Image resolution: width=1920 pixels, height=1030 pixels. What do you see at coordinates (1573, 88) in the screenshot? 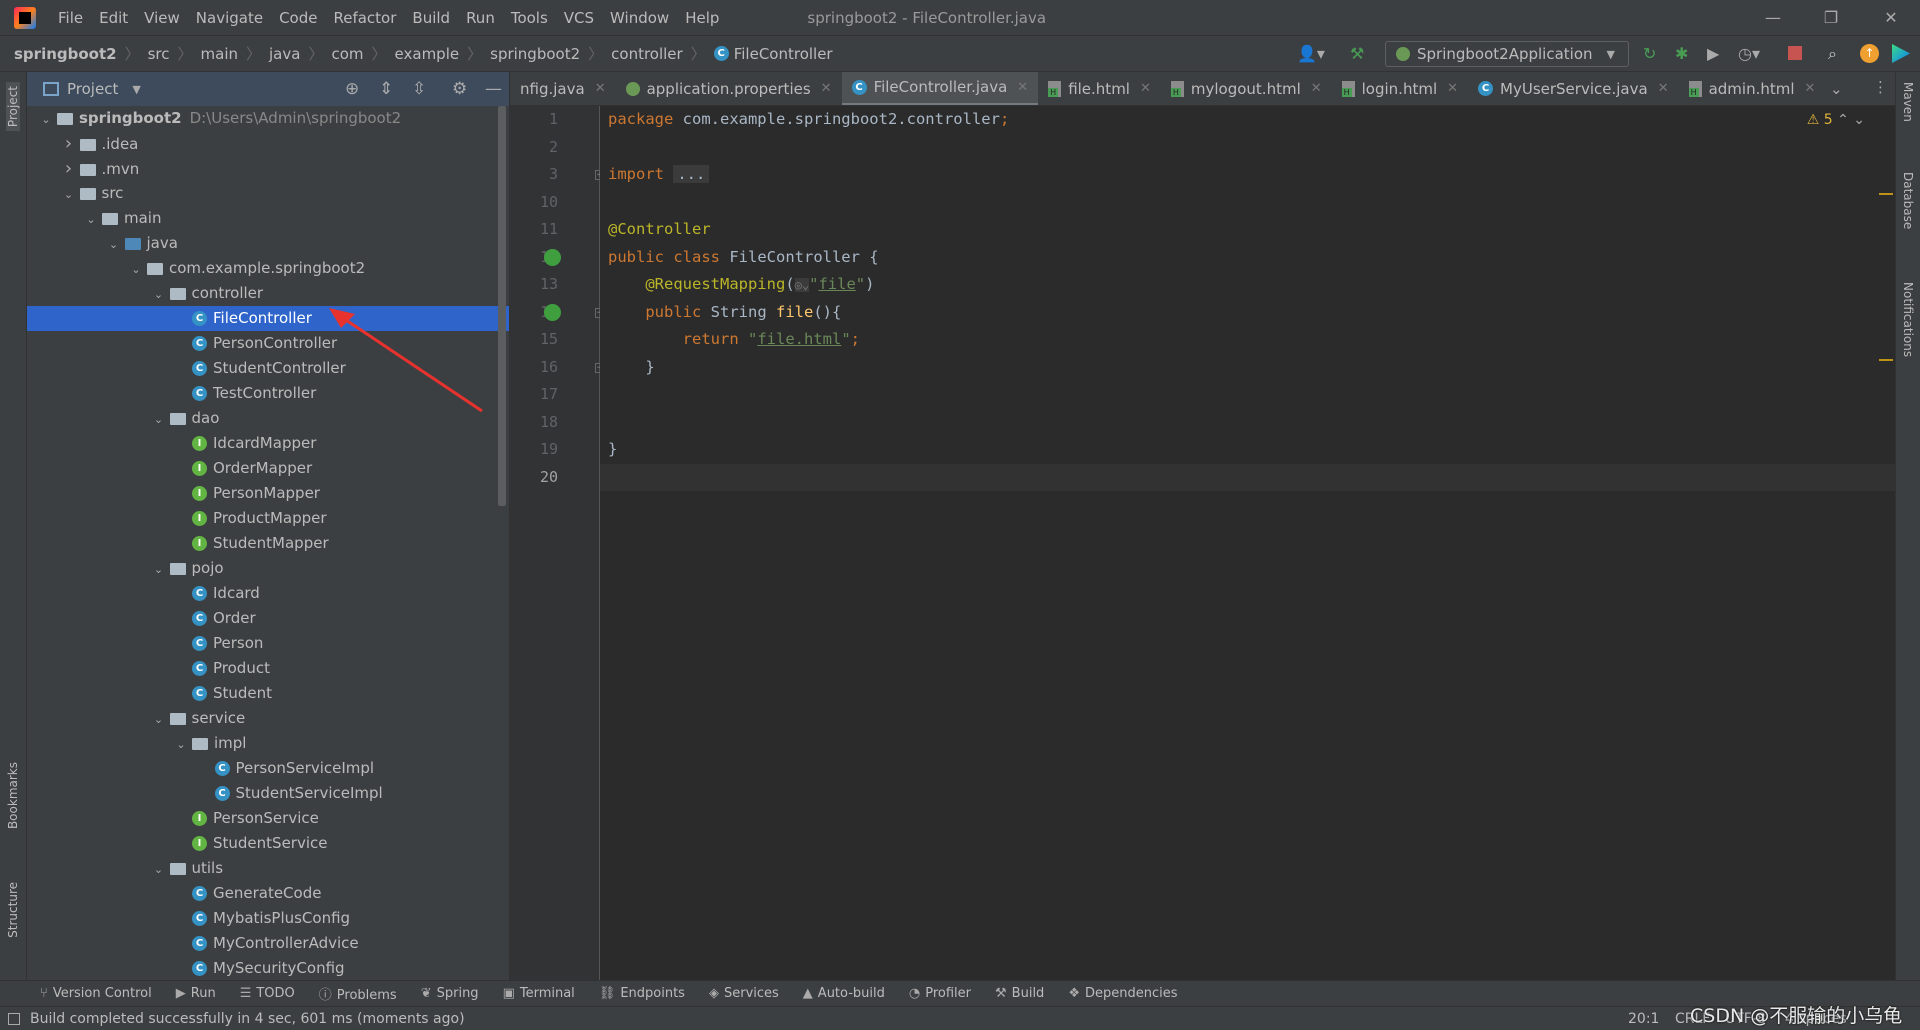
I see `tab-myuserservice-java: C MyUserService.java ✕` at bounding box center [1573, 88].